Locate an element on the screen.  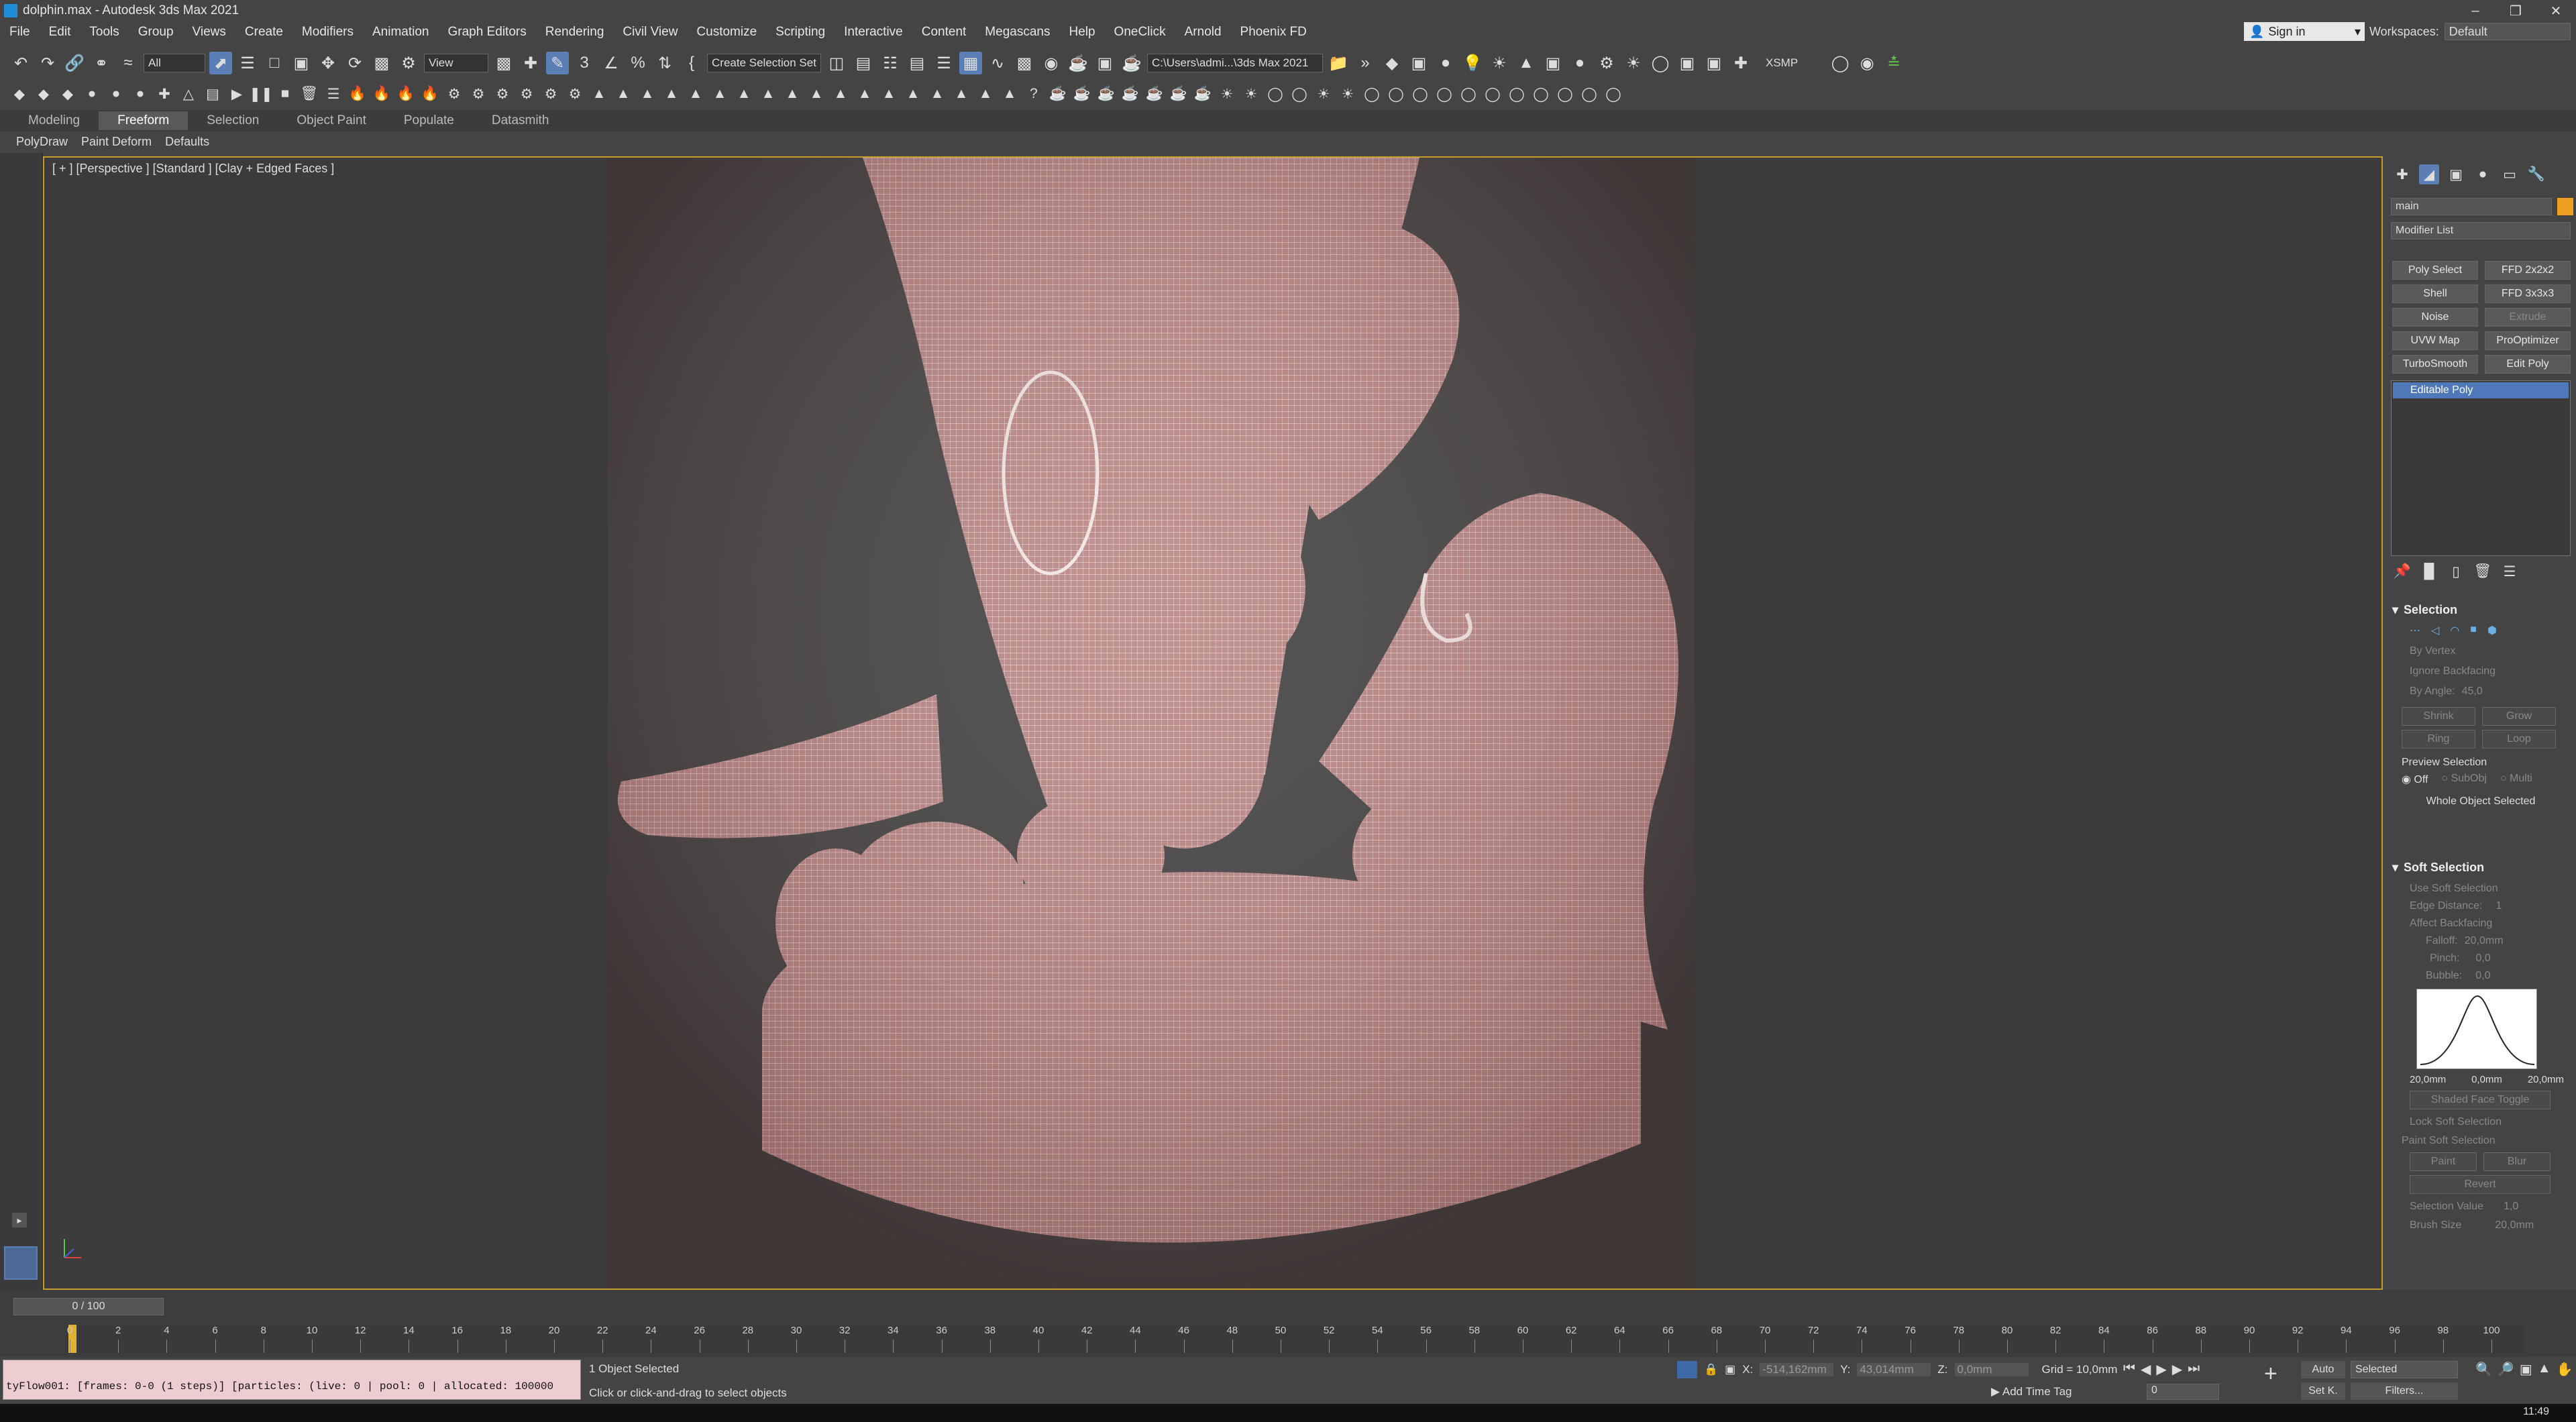
toolbar2-tool-icon-1: ◆ is located at coordinates (19, 94).